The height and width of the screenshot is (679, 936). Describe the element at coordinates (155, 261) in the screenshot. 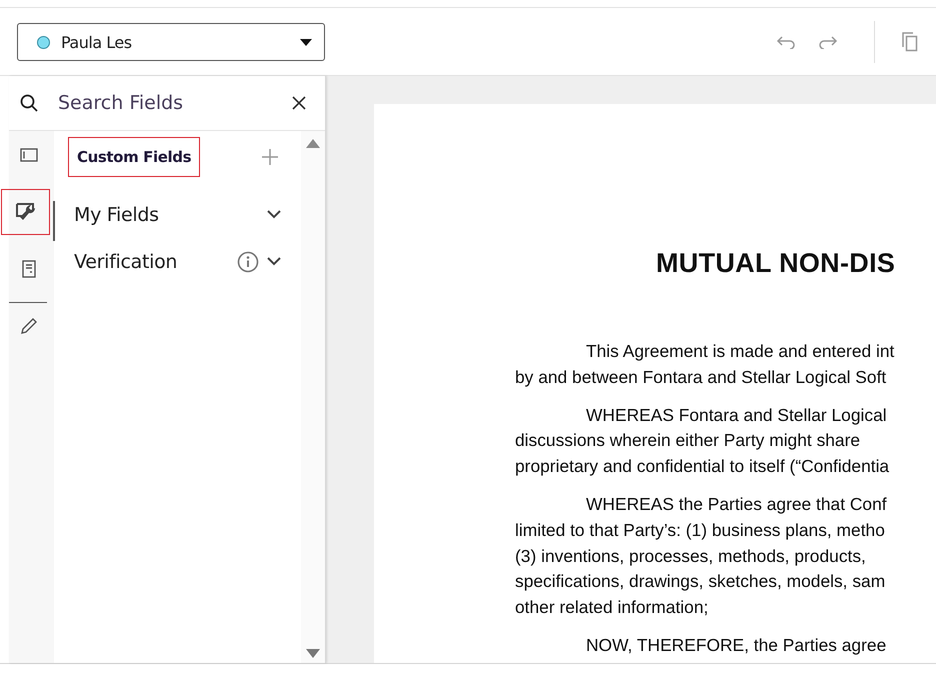

I see `group-label: Verification` at that location.